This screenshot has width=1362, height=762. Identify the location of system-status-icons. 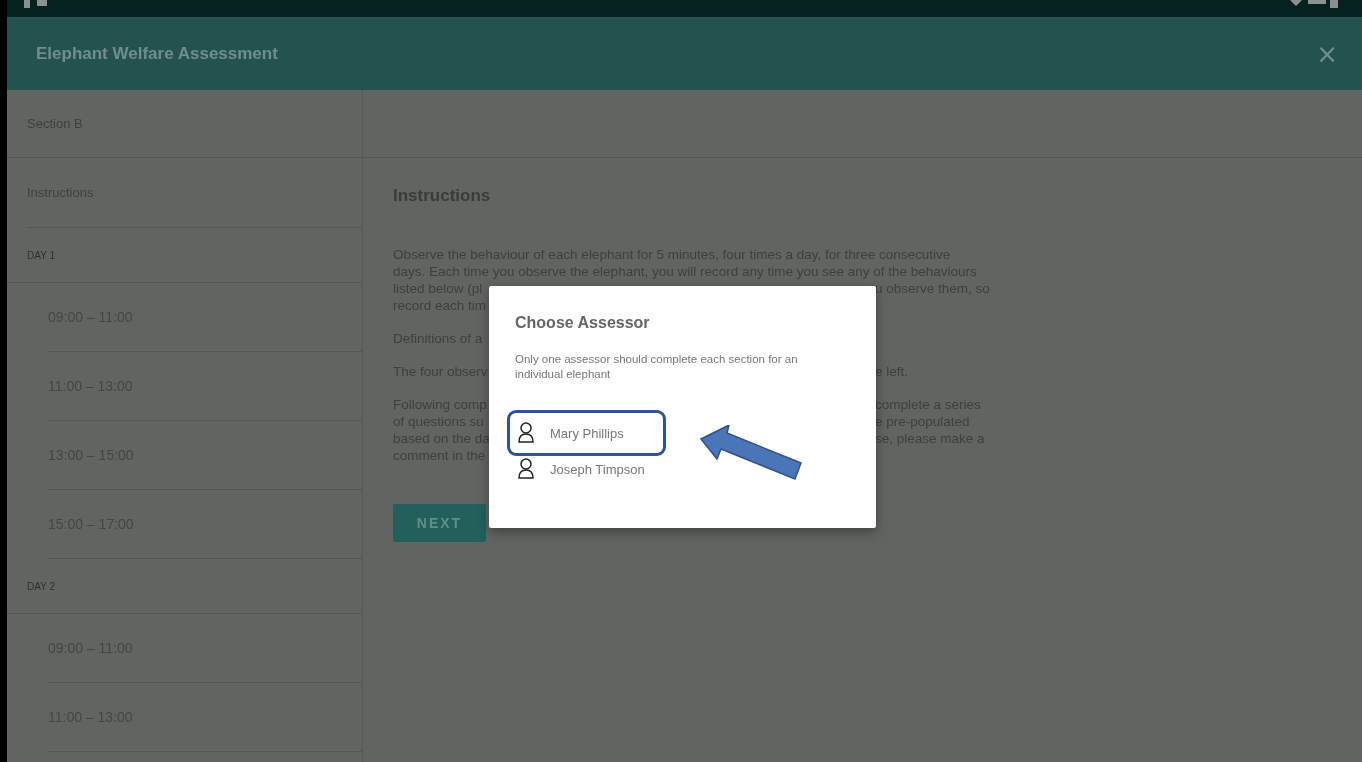
(1313, 4).